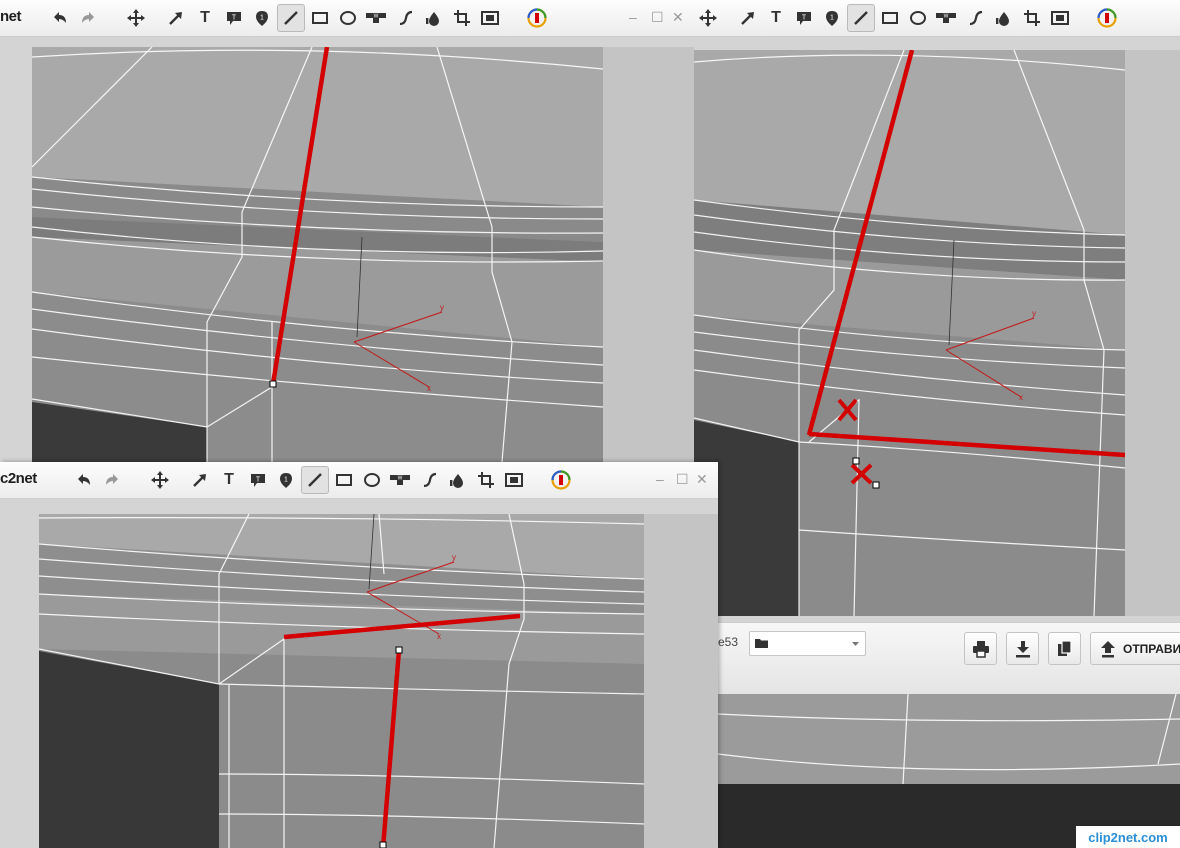 The width and height of the screenshot is (1180, 848). Describe the element at coordinates (761, 643) in the screenshot. I see `folder-icon` at that location.